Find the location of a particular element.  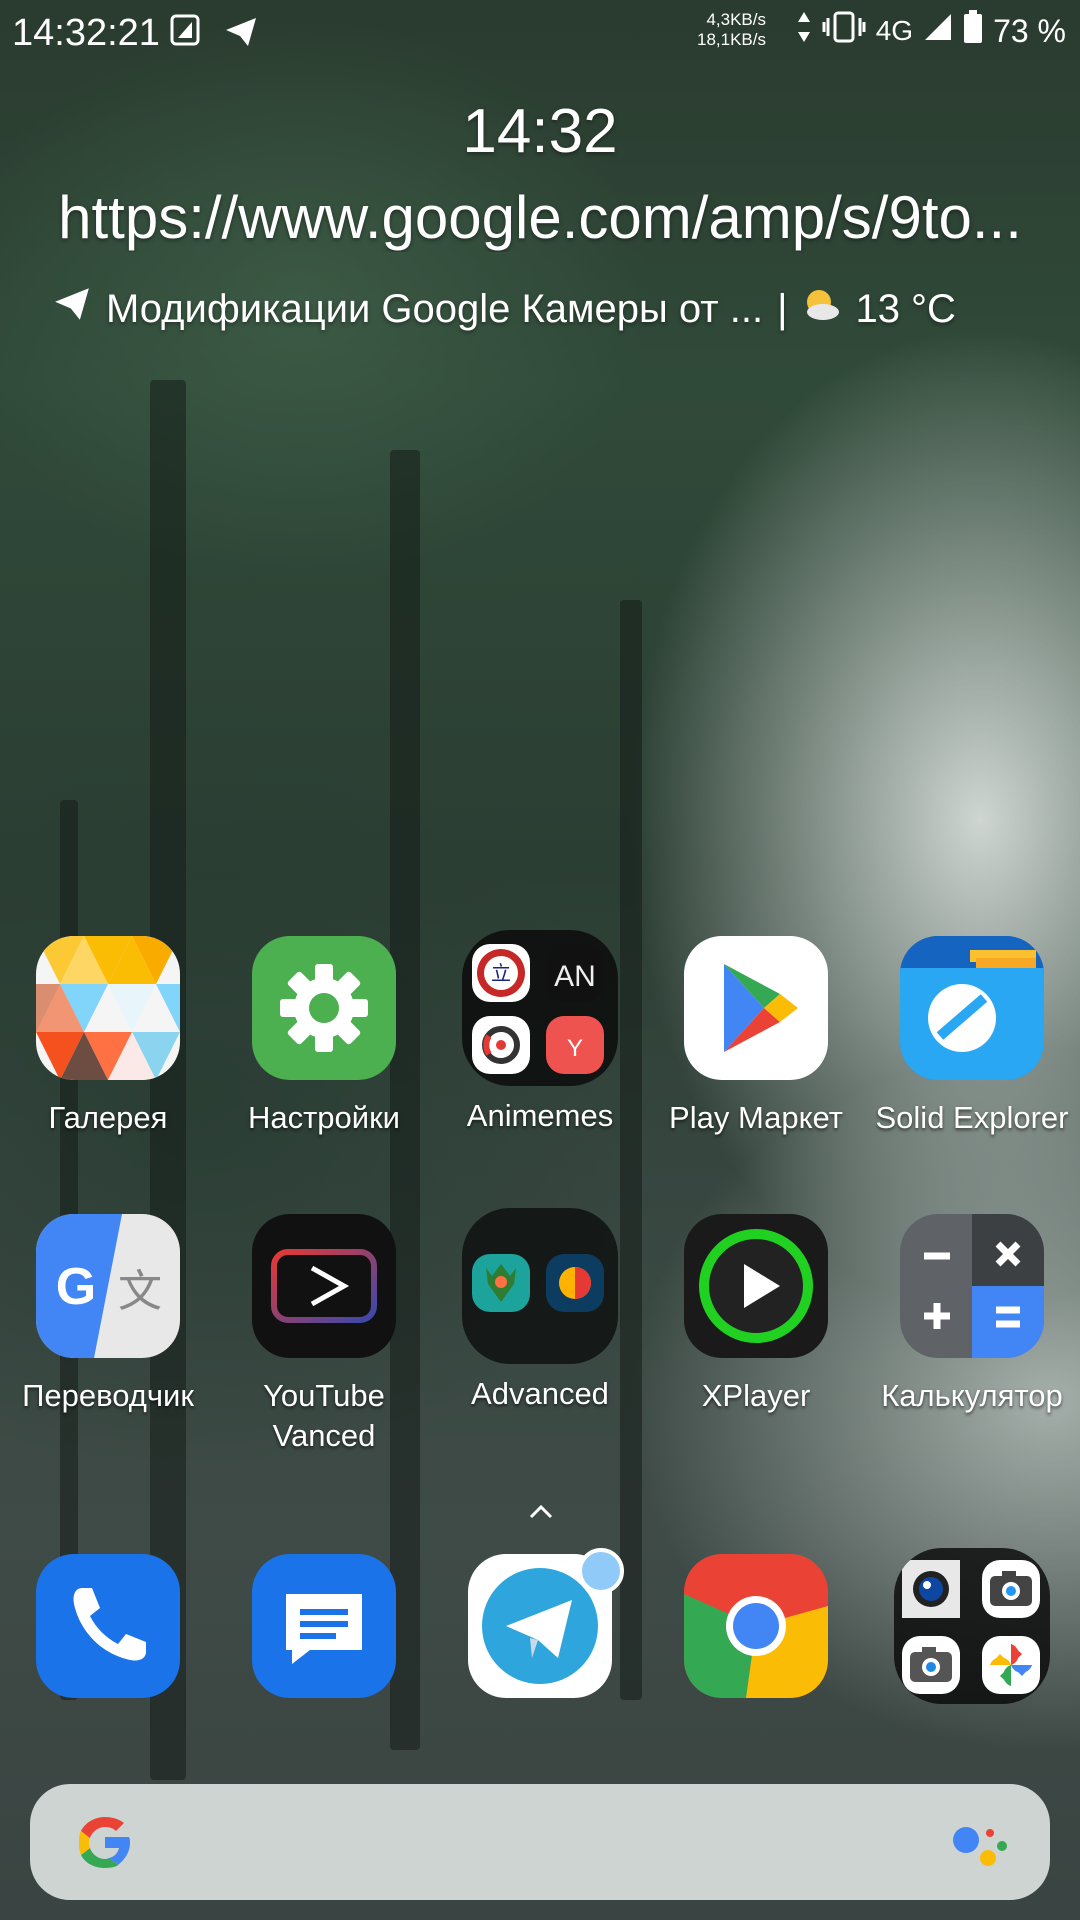

magisk-icon is located at coordinates (501, 1283).